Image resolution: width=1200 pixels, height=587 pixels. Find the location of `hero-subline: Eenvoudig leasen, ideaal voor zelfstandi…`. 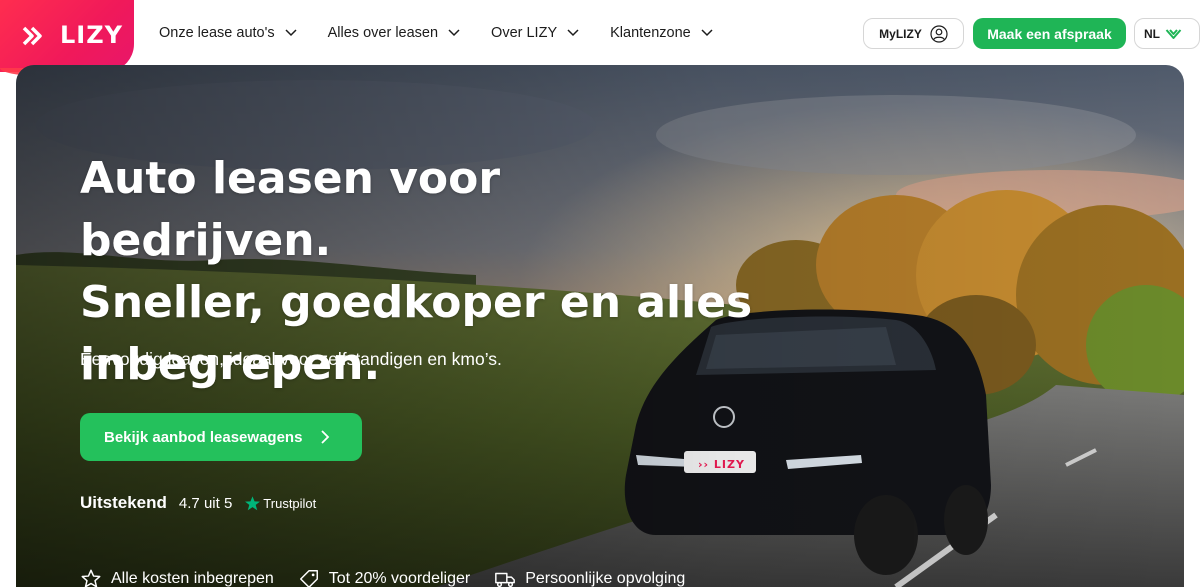

hero-subline: Eenvoudig leasen, ideaal voor zelfstandi… is located at coordinates (291, 359).